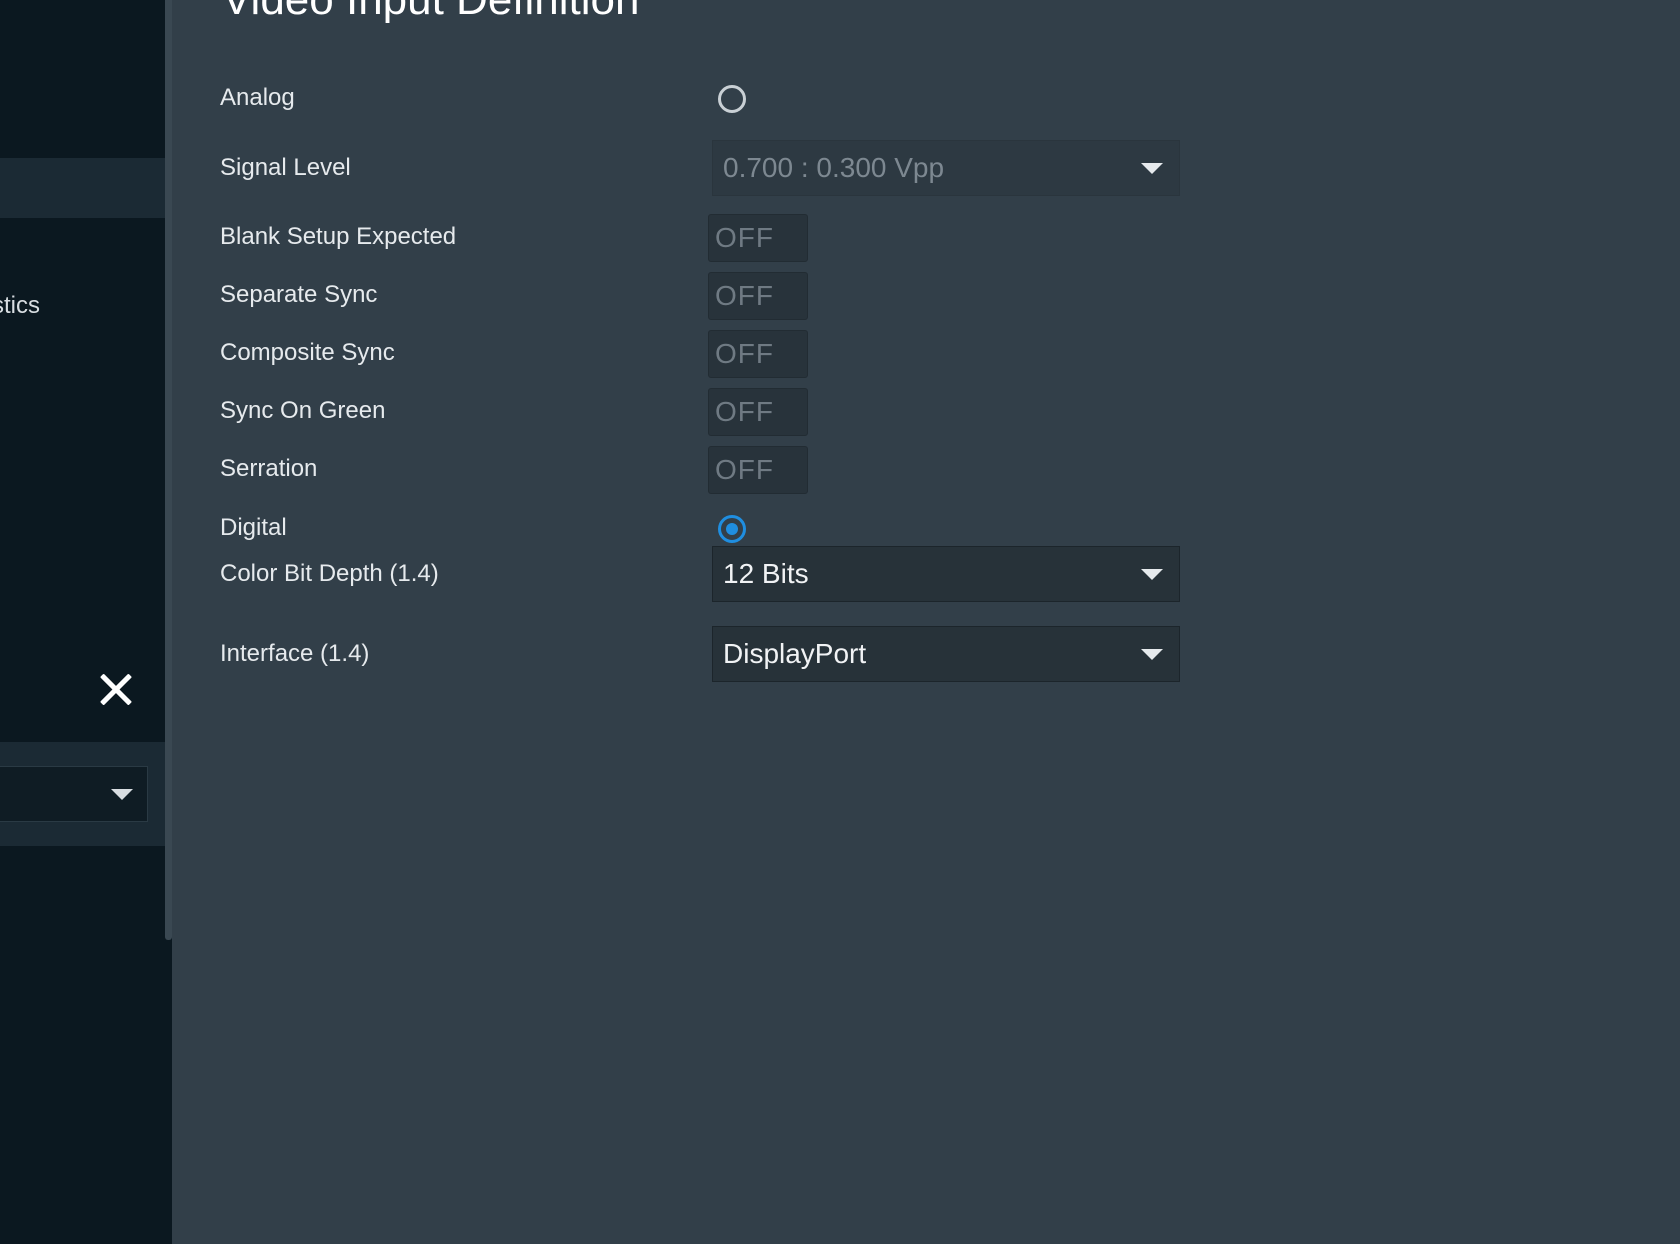 The width and height of the screenshot is (1680, 1244). What do you see at coordinates (74, 794) in the screenshot?
I see `sidebar-dropdown` at bounding box center [74, 794].